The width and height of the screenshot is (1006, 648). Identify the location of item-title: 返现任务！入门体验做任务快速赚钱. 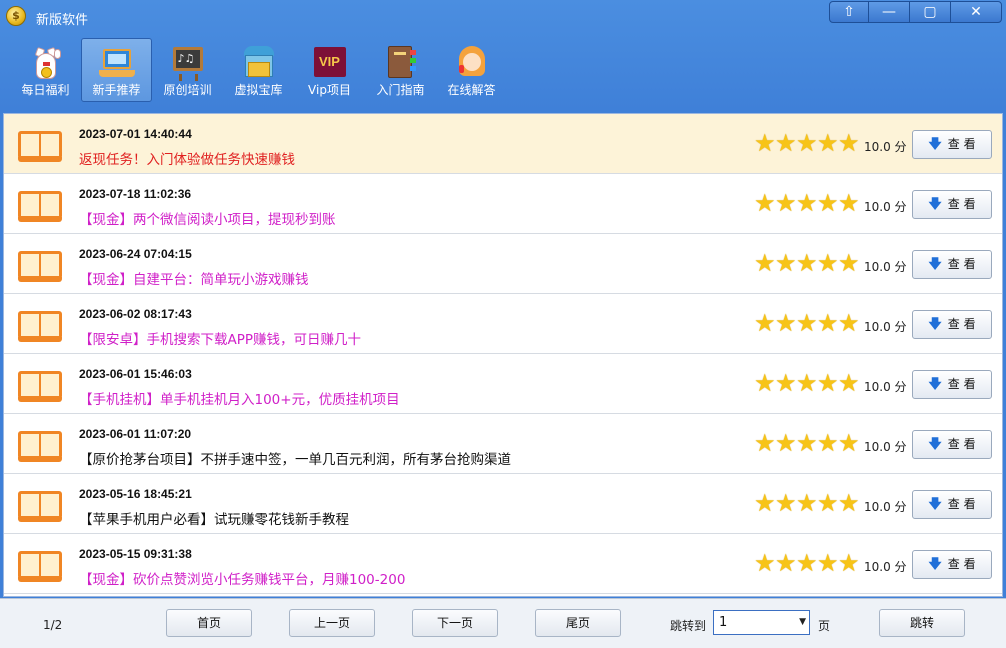
(187, 158).